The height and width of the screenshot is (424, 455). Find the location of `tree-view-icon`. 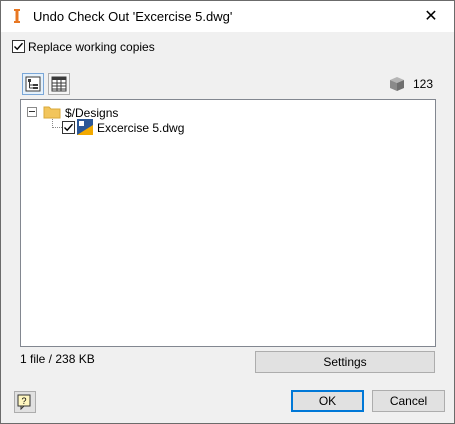

tree-view-icon is located at coordinates (33, 84).